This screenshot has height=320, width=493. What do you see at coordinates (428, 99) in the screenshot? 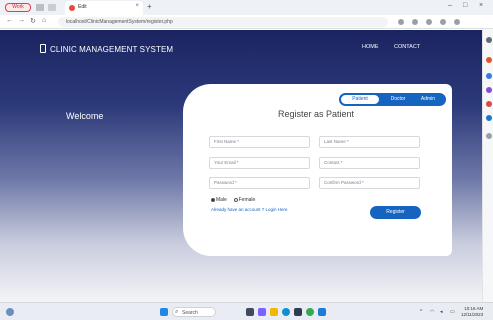
I see `role-admin-tab: Admin` at bounding box center [428, 99].